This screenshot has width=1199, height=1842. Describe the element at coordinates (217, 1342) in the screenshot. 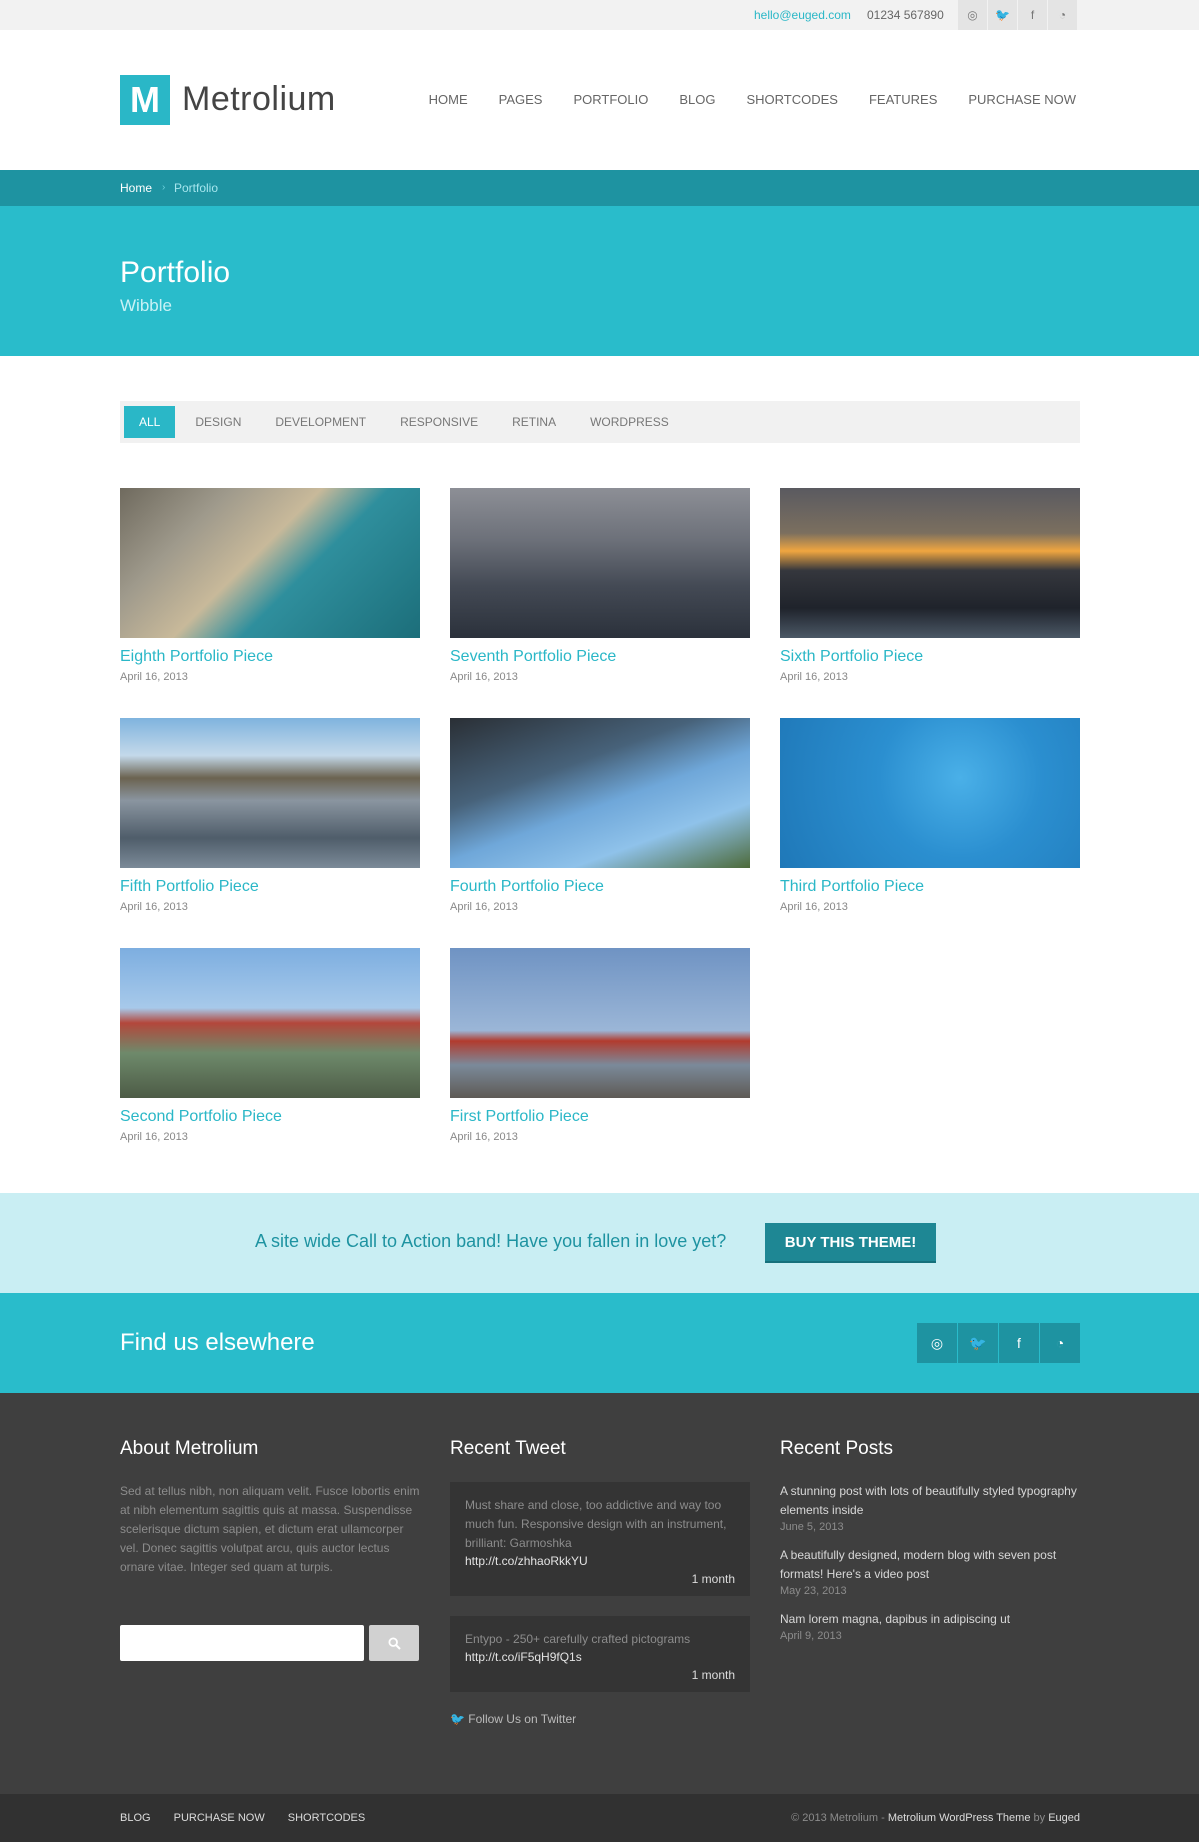

I see `find-us-title: Find us elsewhere` at that location.